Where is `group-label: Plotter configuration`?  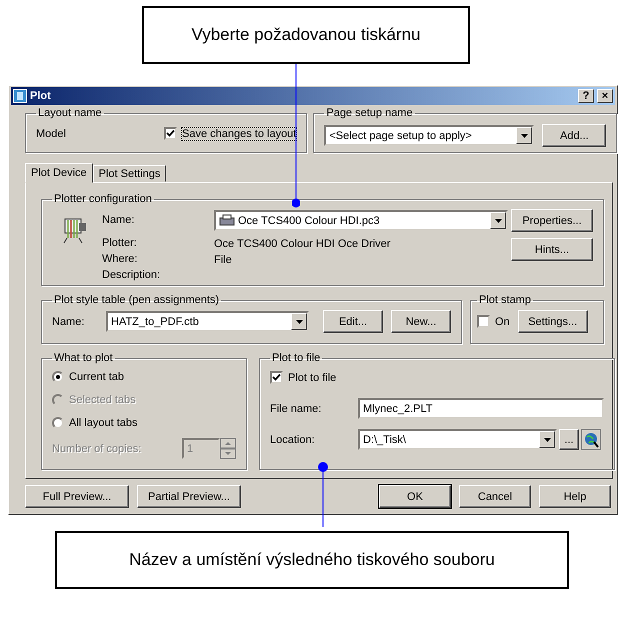 group-label: Plotter configuration is located at coordinates (103, 199).